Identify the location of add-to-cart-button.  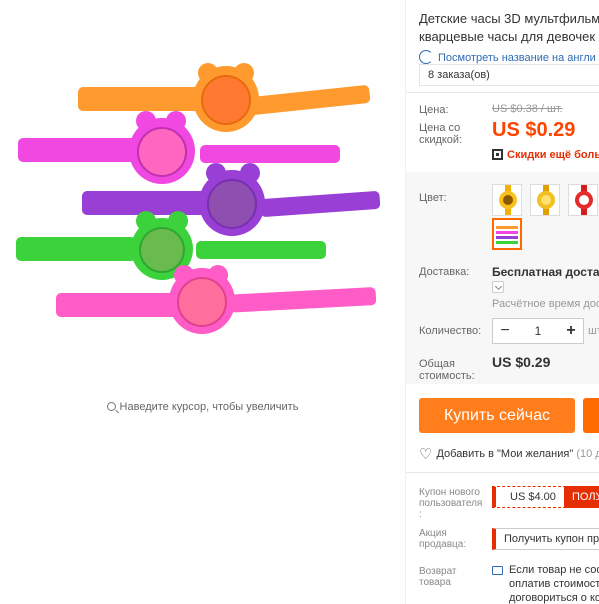
(591, 415).